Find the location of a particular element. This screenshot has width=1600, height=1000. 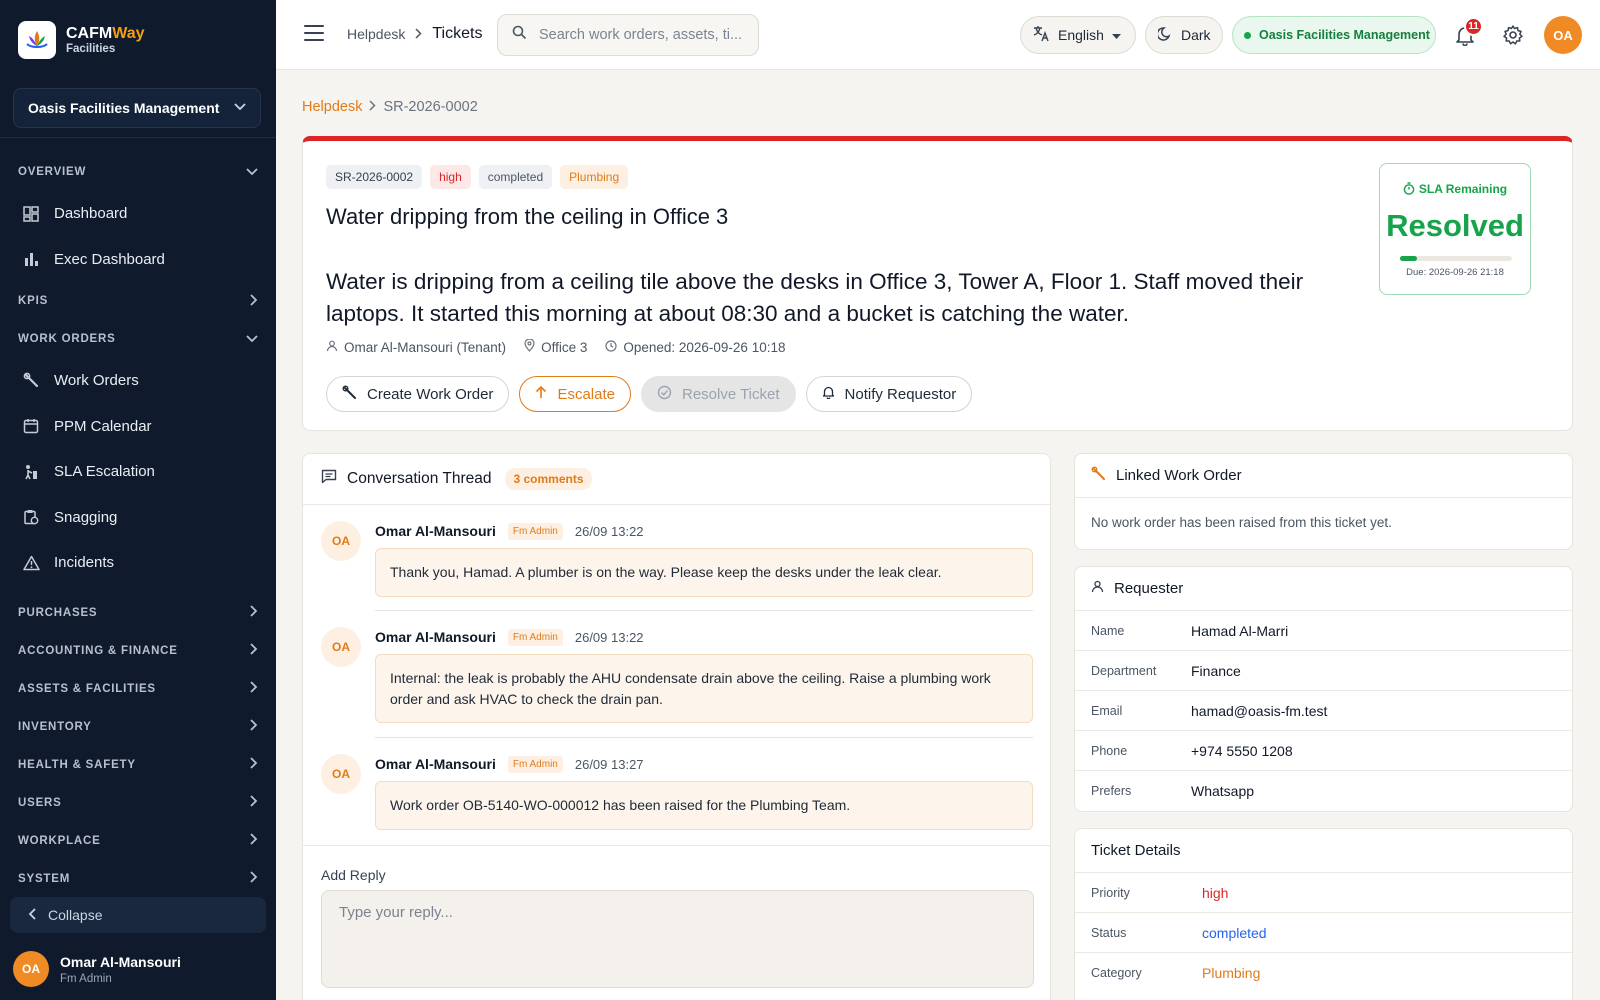

gear-icon is located at coordinates (1513, 35).